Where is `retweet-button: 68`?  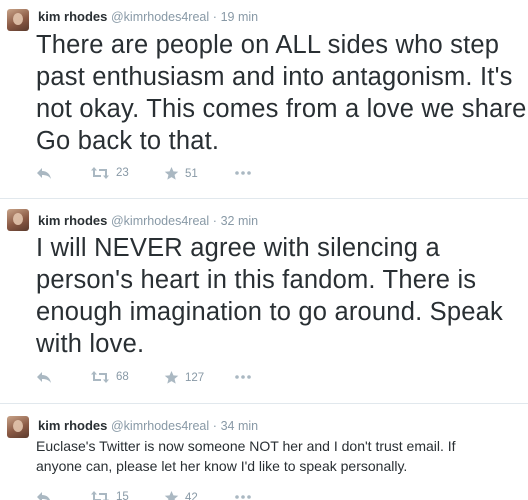
retweet-button: 68 is located at coordinates (109, 377).